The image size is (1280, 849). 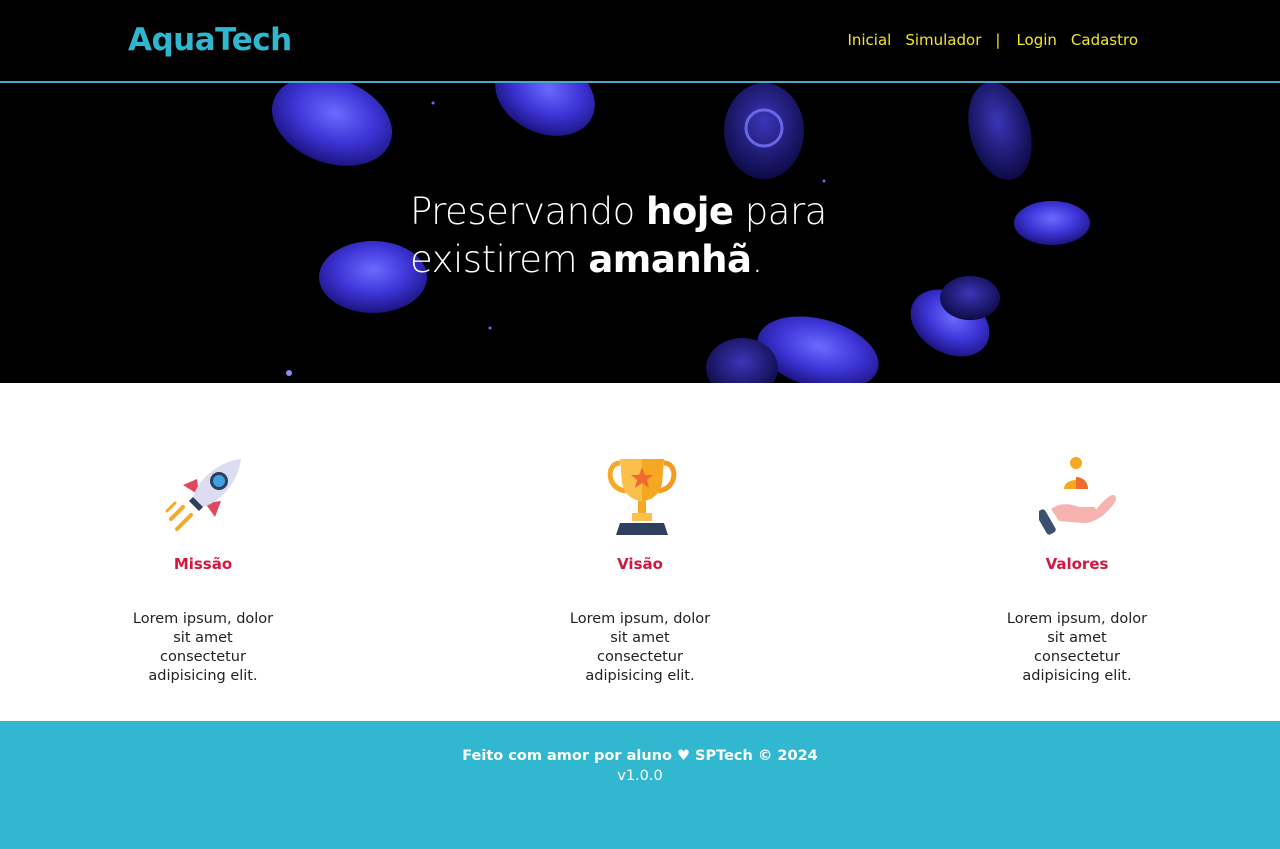 I want to click on hand-person-icon, so click(x=1077, y=495).